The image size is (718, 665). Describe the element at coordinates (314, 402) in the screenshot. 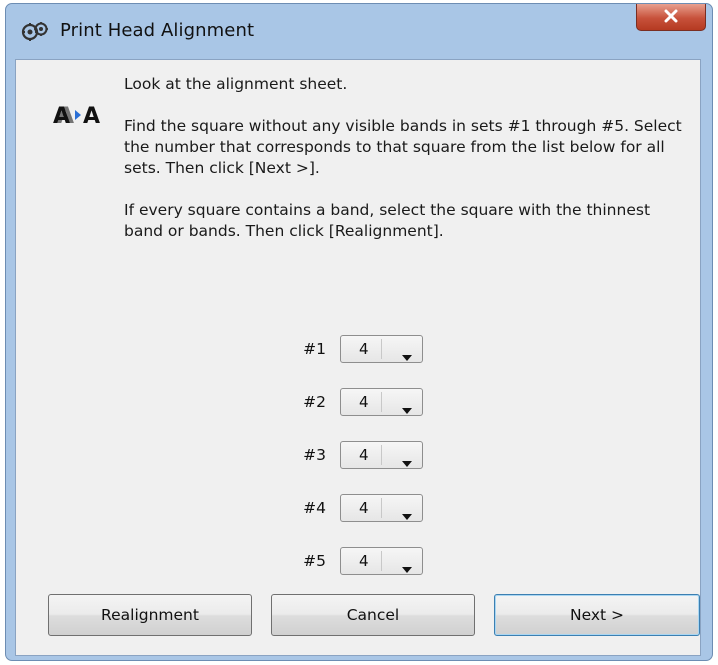

I see `set-label: #2` at that location.